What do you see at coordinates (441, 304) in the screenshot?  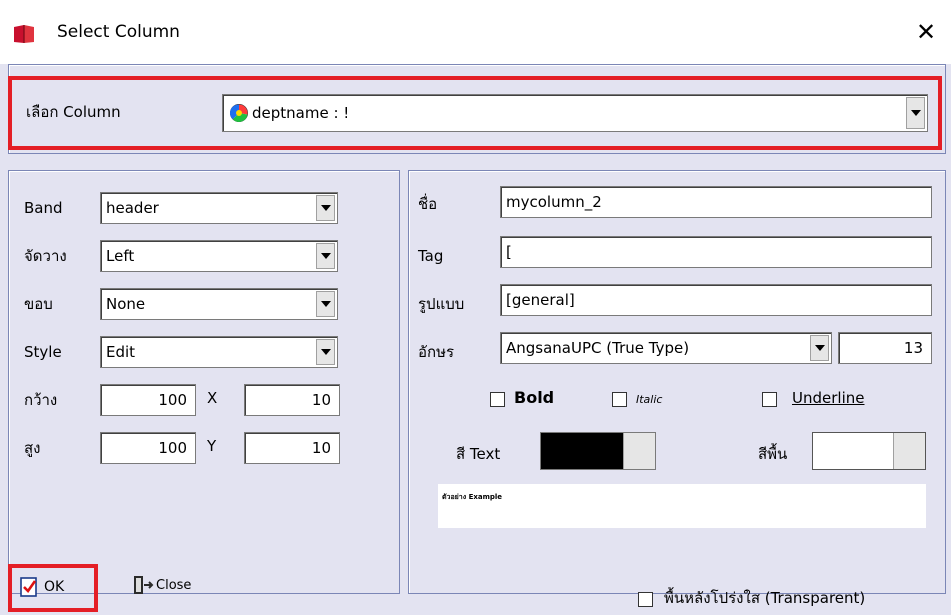 I see `format-label: รูปแบบ` at bounding box center [441, 304].